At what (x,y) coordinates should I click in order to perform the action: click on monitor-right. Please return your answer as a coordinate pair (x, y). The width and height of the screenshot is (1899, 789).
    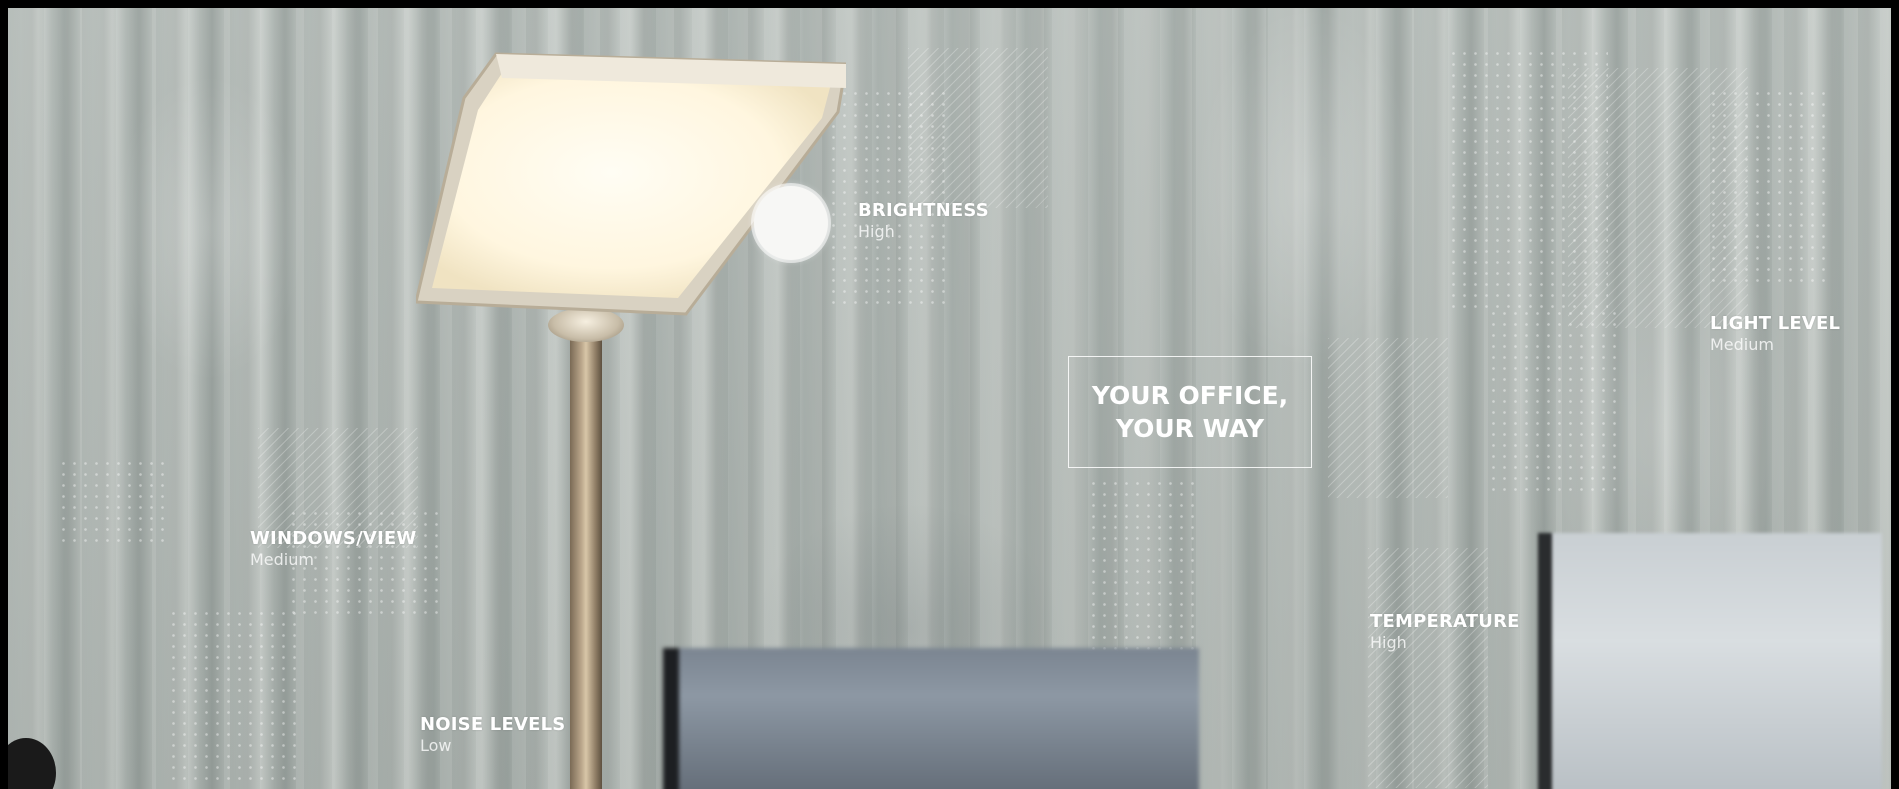
    Looking at the image, I should click on (1710, 661).